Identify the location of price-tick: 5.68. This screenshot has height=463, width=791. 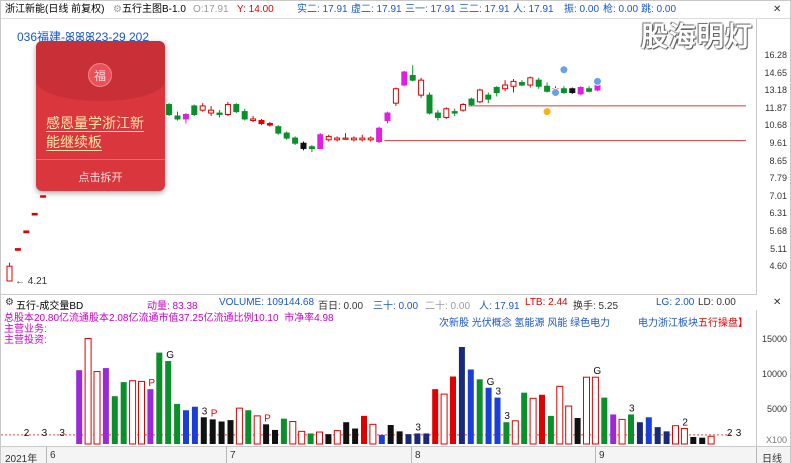
(778, 230).